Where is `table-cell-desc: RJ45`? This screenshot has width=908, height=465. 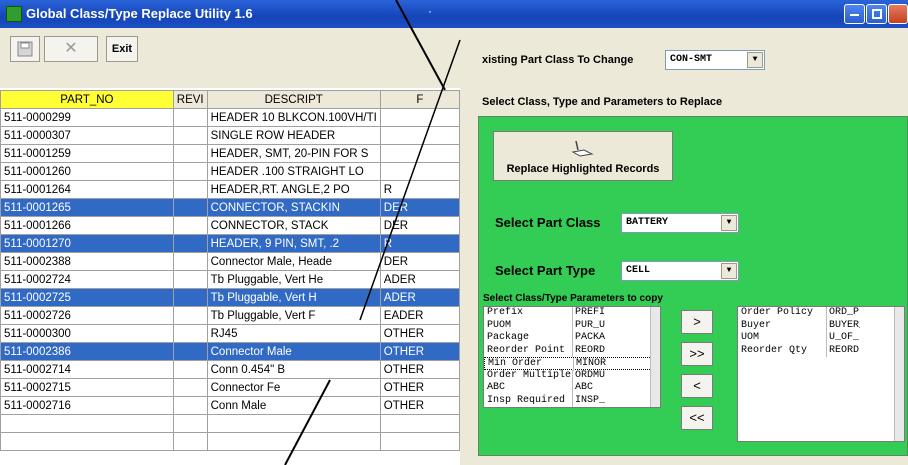 table-cell-desc: RJ45 is located at coordinates (293, 333).